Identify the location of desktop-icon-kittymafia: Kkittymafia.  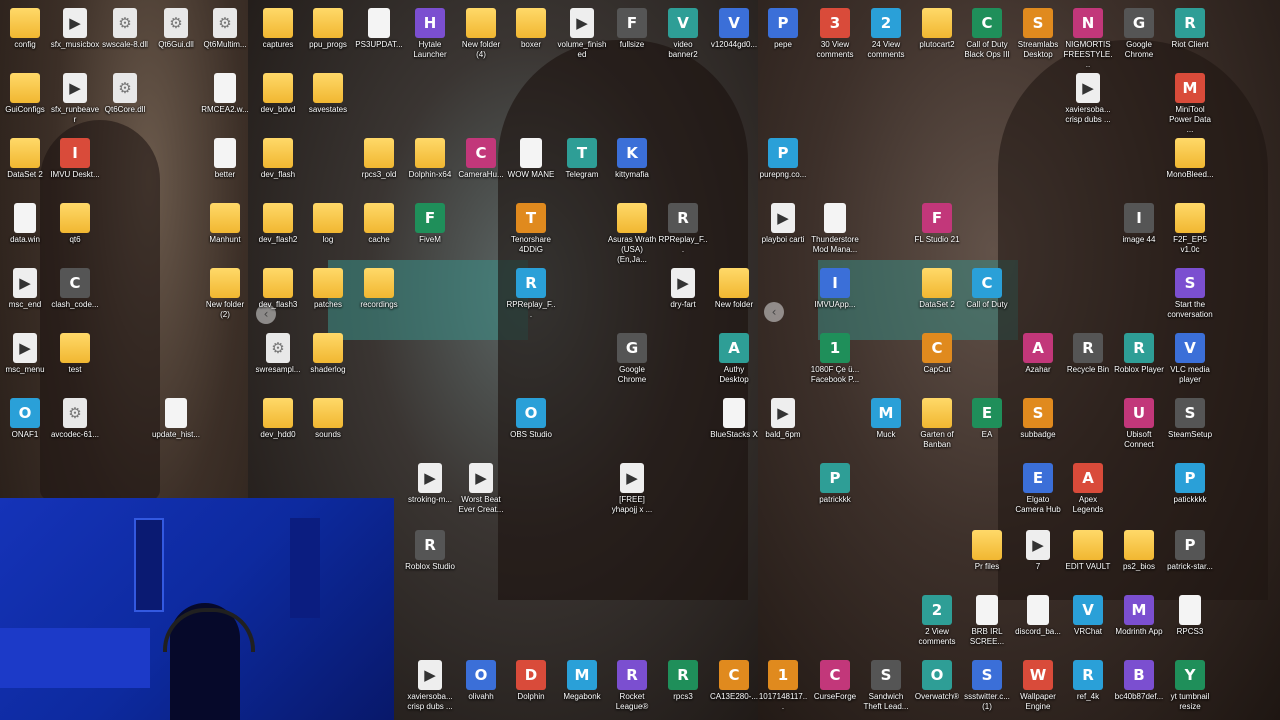
(632, 159).